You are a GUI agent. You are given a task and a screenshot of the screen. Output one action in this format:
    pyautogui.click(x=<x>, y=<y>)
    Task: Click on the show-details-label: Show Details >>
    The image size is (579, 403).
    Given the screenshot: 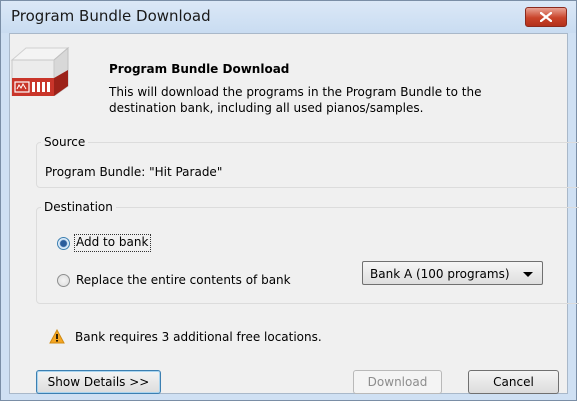 What is the action you would take?
    pyautogui.click(x=98, y=382)
    